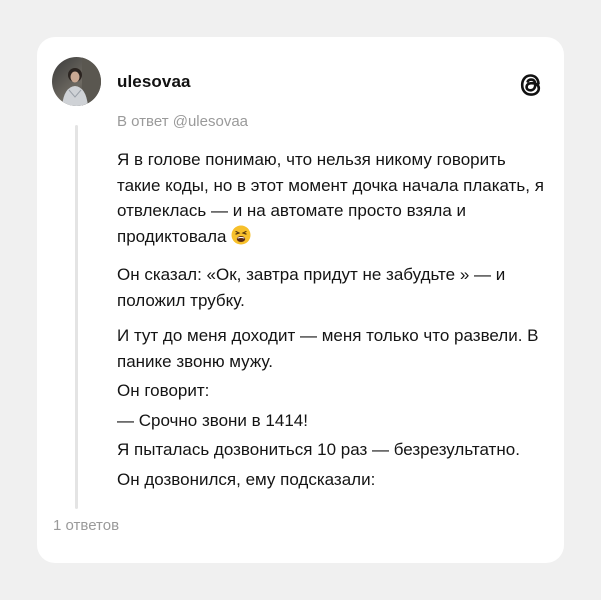 The height and width of the screenshot is (600, 601). Describe the element at coordinates (163, 390) in the screenshot. I see `post-paragraph: Он говорит:` at that location.